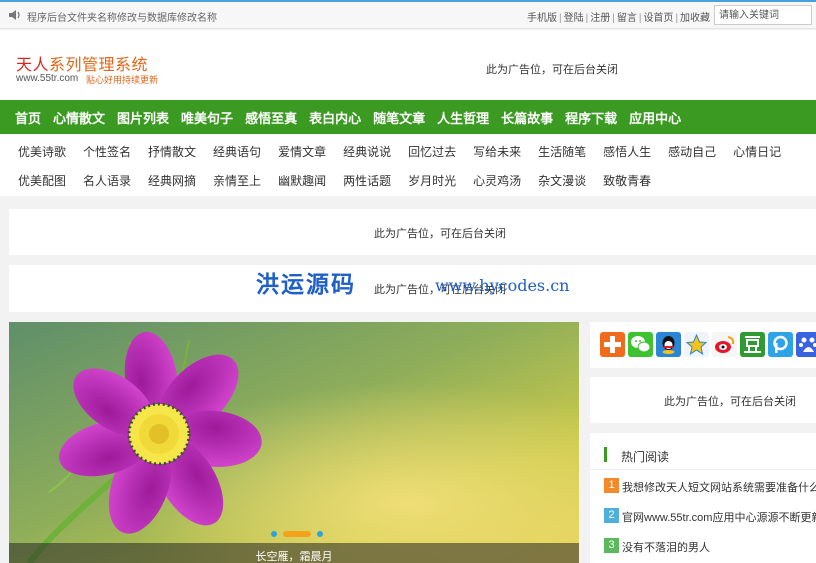  I want to click on ad-banner-2: 此为广告位，可在后台关闭, so click(412, 288).